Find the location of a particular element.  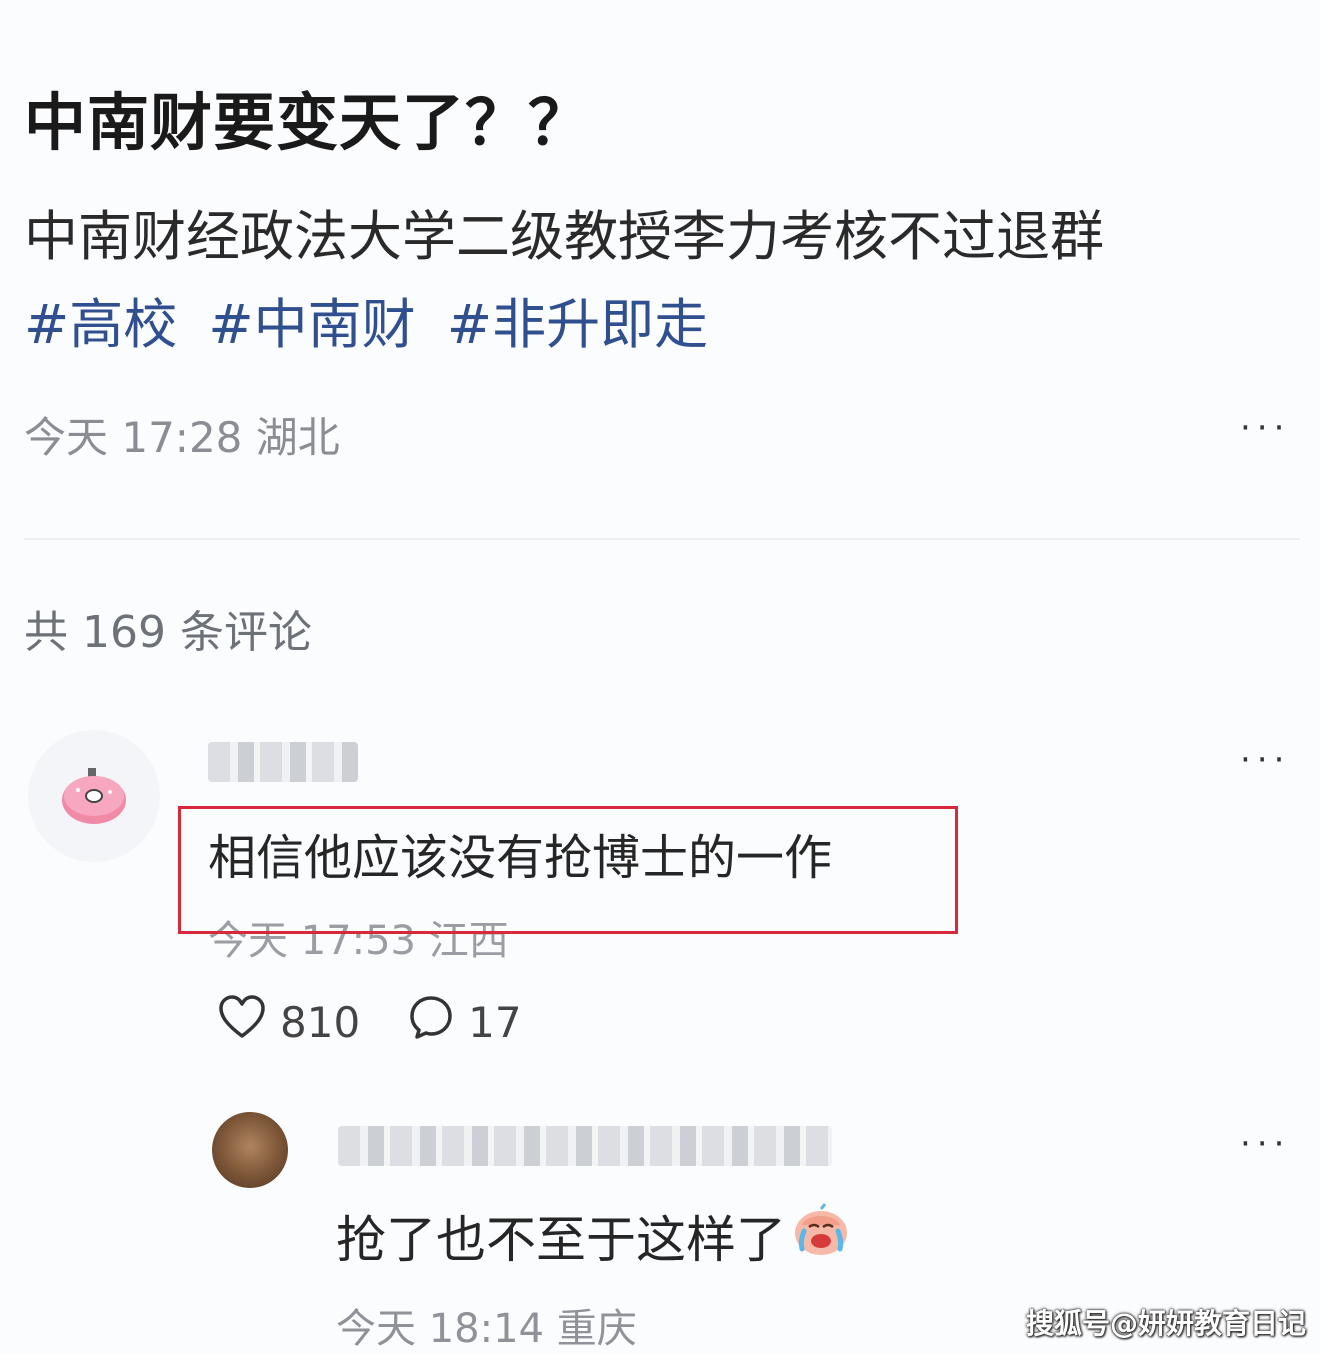

highlight-box is located at coordinates (568, 870).